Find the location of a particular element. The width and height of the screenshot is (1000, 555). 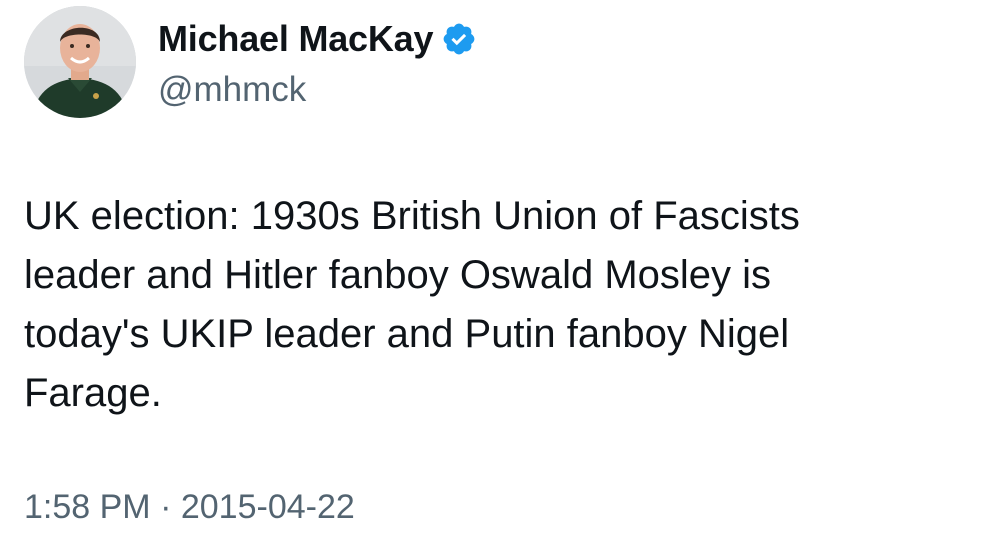

tweet-date: 2015-04-22 is located at coordinates (267, 507).